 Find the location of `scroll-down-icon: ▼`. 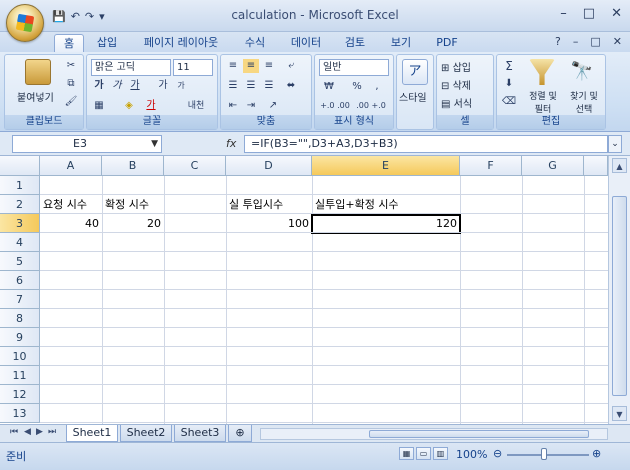

scroll-down-icon: ▼ is located at coordinates (619, 413).